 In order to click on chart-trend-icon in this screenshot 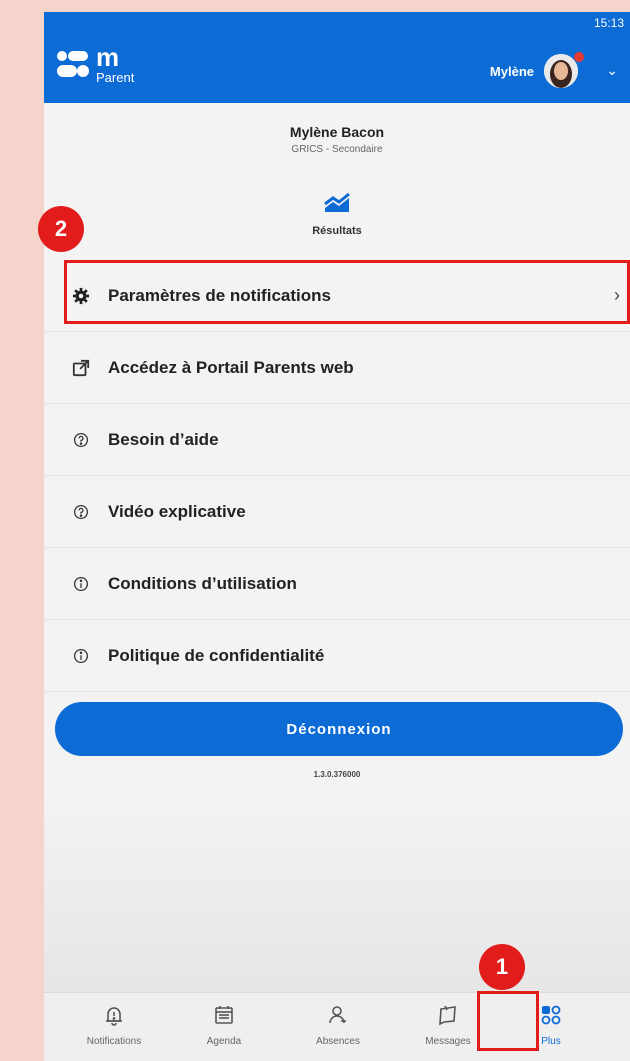, I will do `click(337, 202)`.